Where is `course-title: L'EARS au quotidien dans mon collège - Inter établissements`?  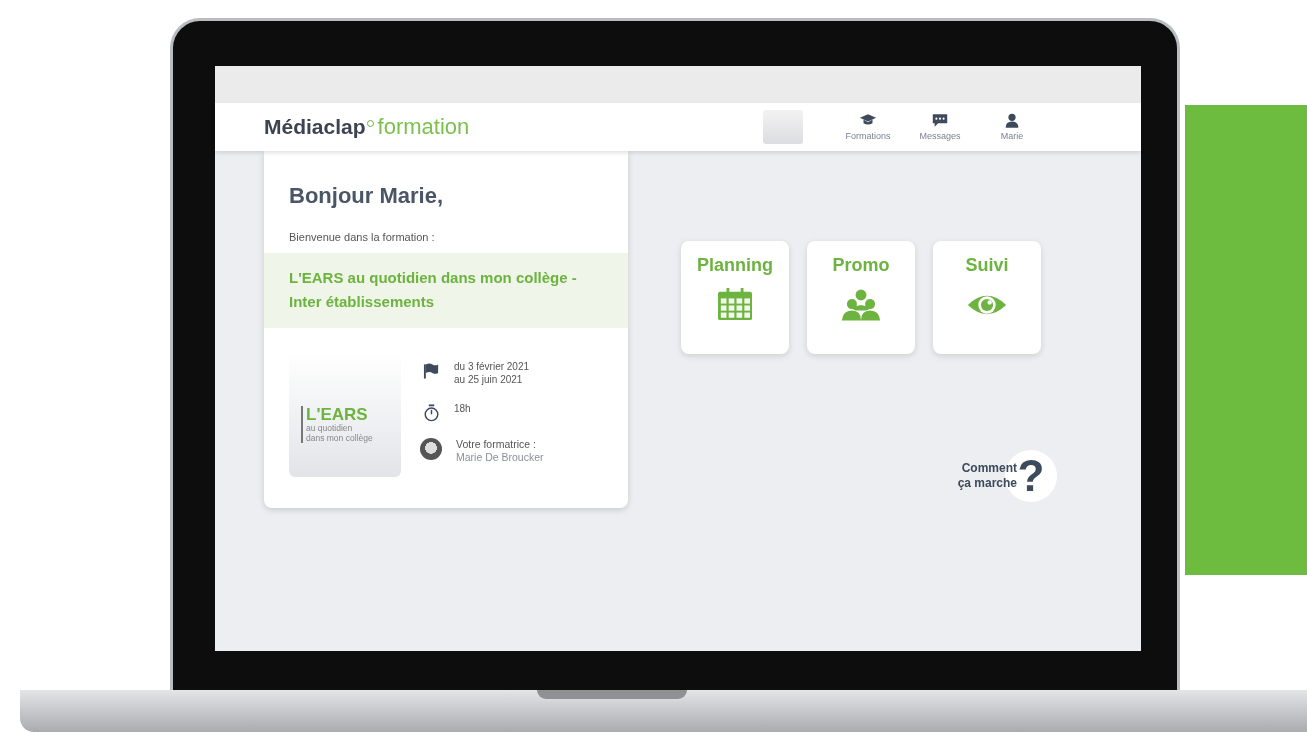 course-title: L'EARS au quotidien dans mon collège - Inter établissements is located at coordinates (446, 290).